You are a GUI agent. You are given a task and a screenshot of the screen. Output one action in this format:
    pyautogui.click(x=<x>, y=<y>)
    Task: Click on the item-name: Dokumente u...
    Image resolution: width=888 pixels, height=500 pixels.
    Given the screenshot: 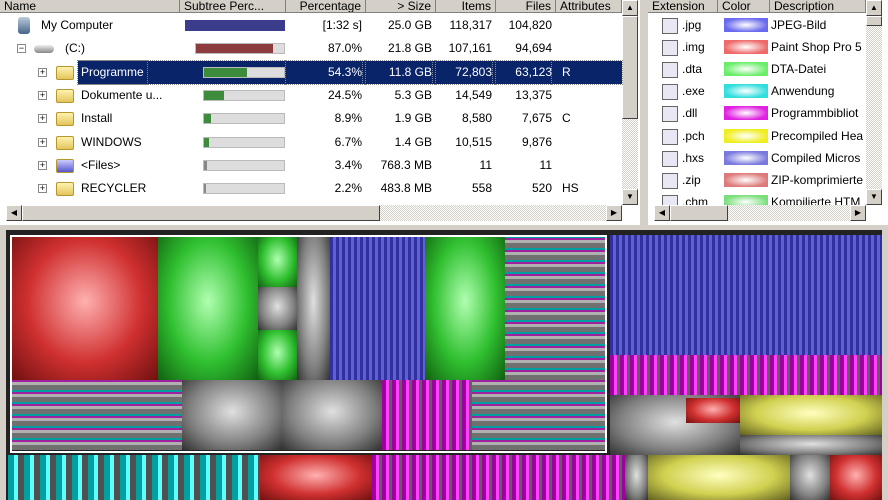 What is the action you would take?
    pyautogui.click(x=122, y=94)
    